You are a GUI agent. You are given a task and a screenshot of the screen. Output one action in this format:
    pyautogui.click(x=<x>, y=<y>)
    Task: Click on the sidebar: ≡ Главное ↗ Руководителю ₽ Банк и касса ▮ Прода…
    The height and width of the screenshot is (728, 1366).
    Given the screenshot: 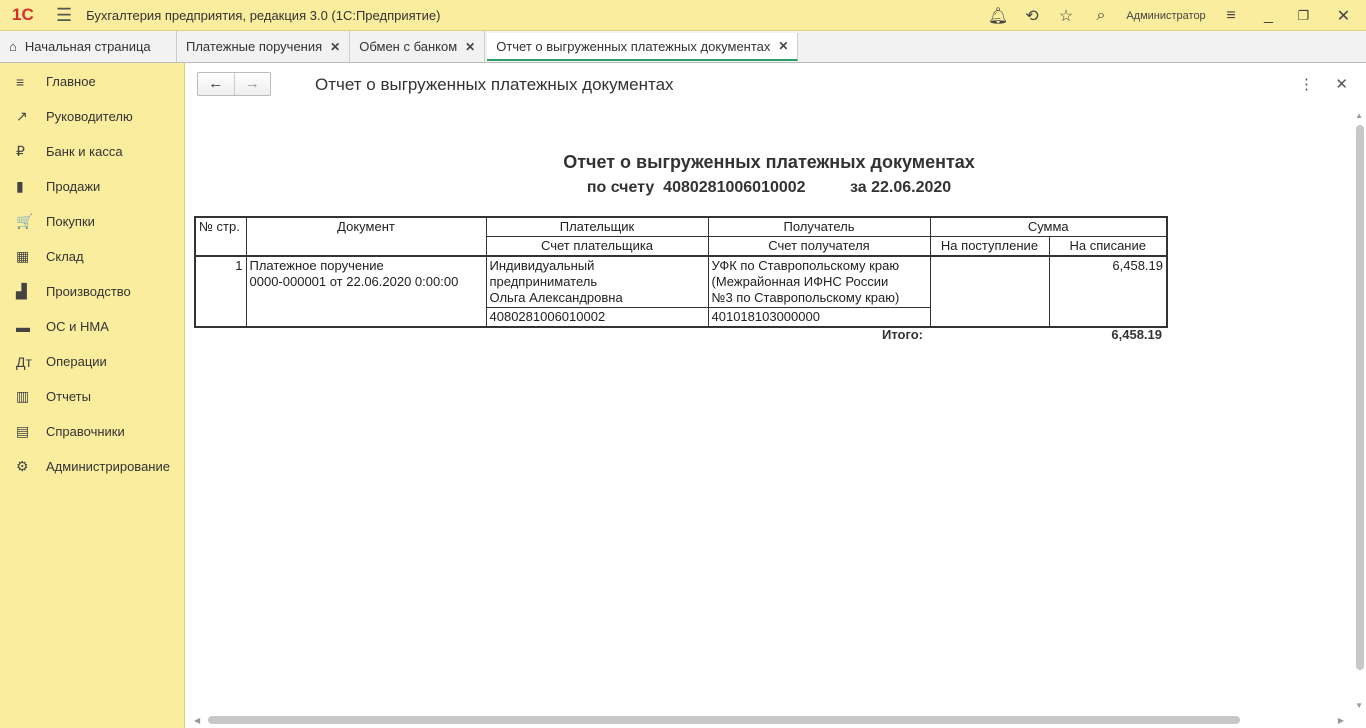 What is the action you would take?
    pyautogui.click(x=92, y=395)
    